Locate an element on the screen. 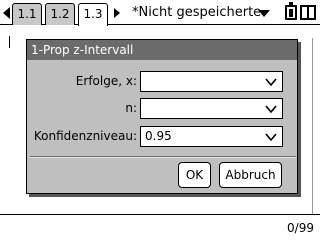 This screenshot has width=320, height=240. confidence-level-field-row: Konfidenzniveau: 0.95 is located at coordinates (163, 136).